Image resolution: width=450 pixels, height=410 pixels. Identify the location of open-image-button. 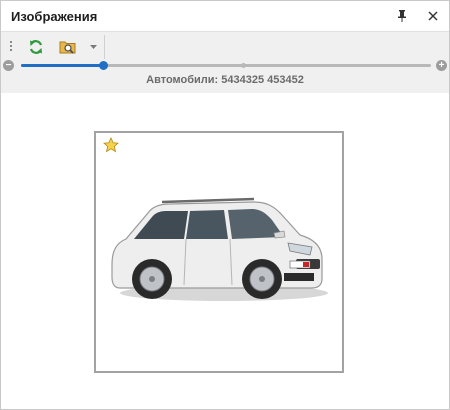
(68, 47).